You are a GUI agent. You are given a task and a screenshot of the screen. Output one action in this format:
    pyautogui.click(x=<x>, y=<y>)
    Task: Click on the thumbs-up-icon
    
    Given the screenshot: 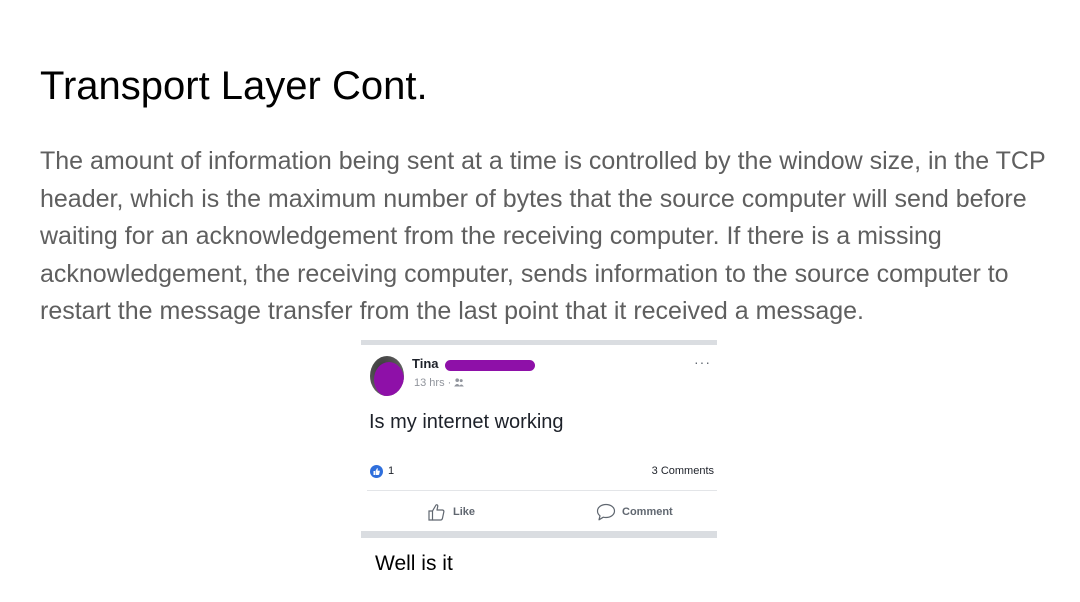 What is the action you would take?
    pyautogui.click(x=376, y=471)
    